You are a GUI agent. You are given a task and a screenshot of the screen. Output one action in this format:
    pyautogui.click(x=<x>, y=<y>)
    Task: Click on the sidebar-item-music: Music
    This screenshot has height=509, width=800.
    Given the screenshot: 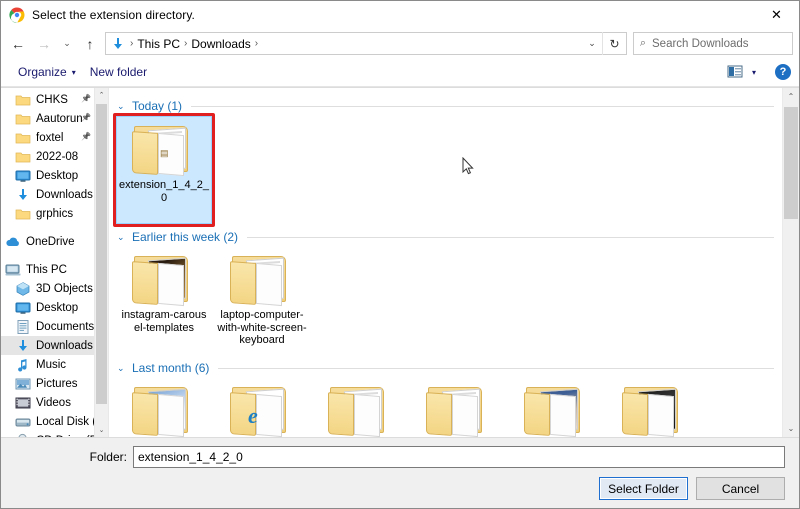 What is the action you would take?
    pyautogui.click(x=47, y=364)
    